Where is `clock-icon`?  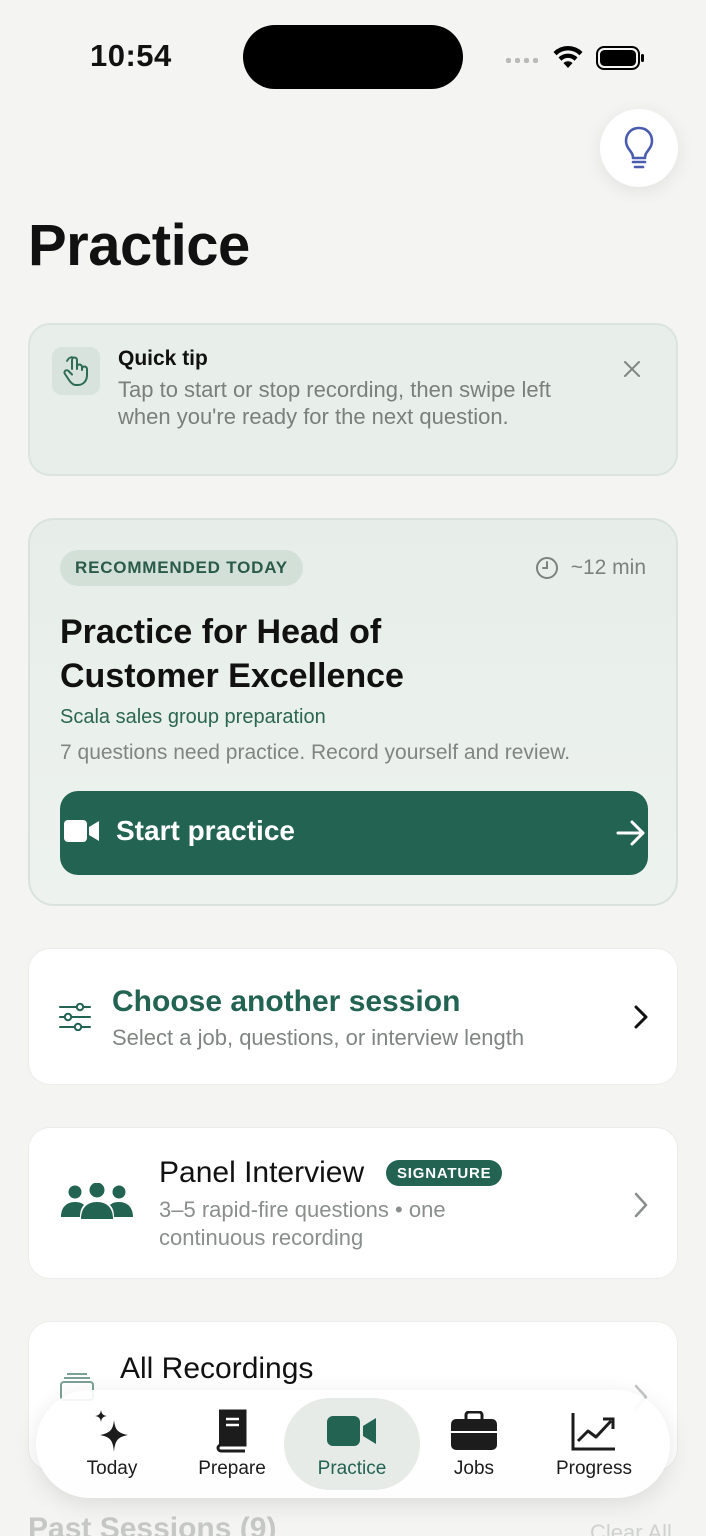
clock-icon is located at coordinates (546, 568).